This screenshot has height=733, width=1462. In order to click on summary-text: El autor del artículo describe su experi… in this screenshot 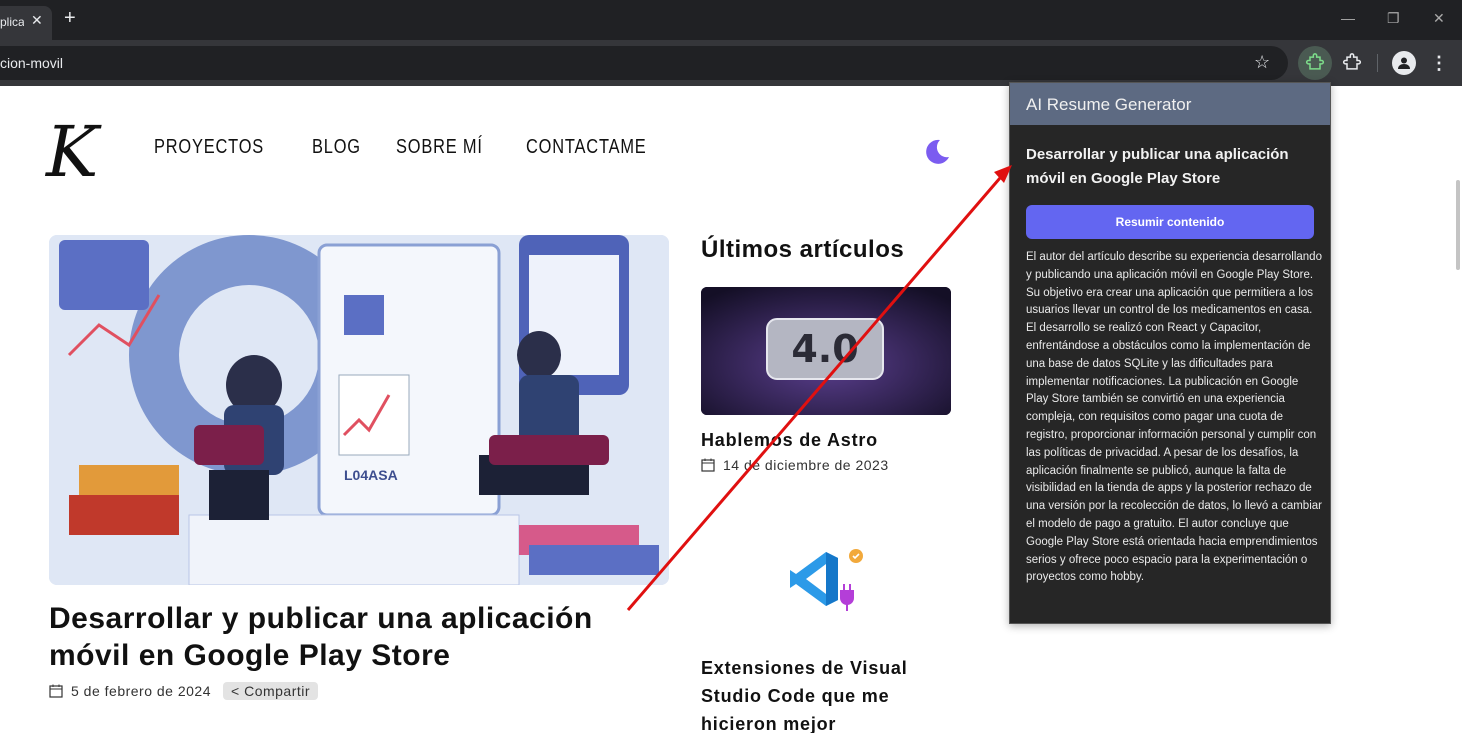, I will do `click(1174, 417)`.